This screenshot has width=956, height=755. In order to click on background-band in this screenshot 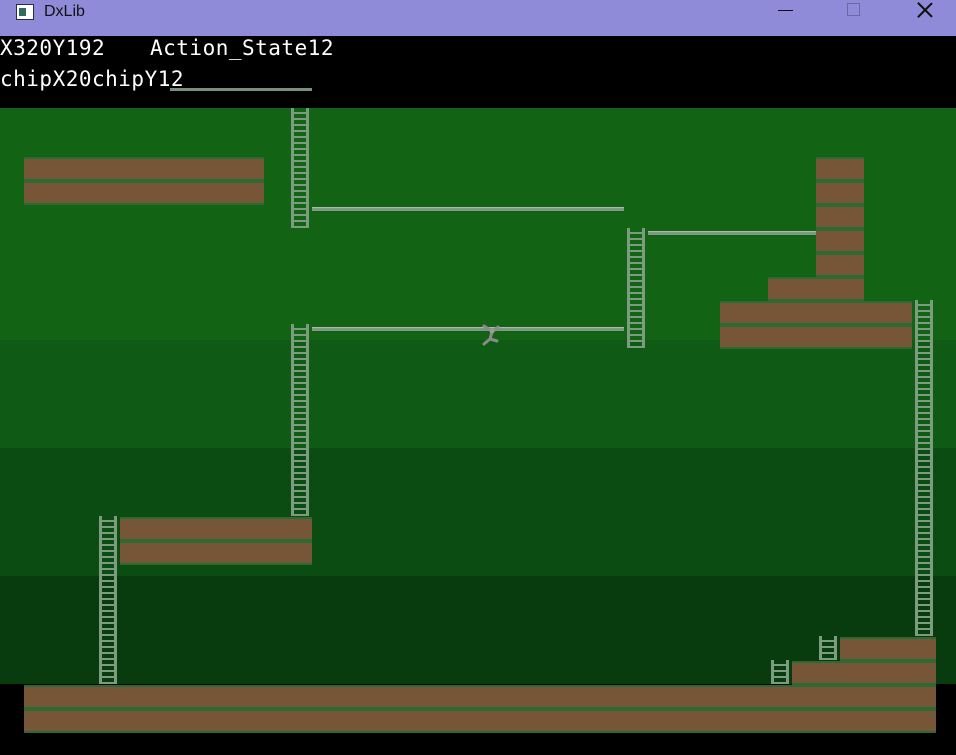, I will do `click(478, 394)`.